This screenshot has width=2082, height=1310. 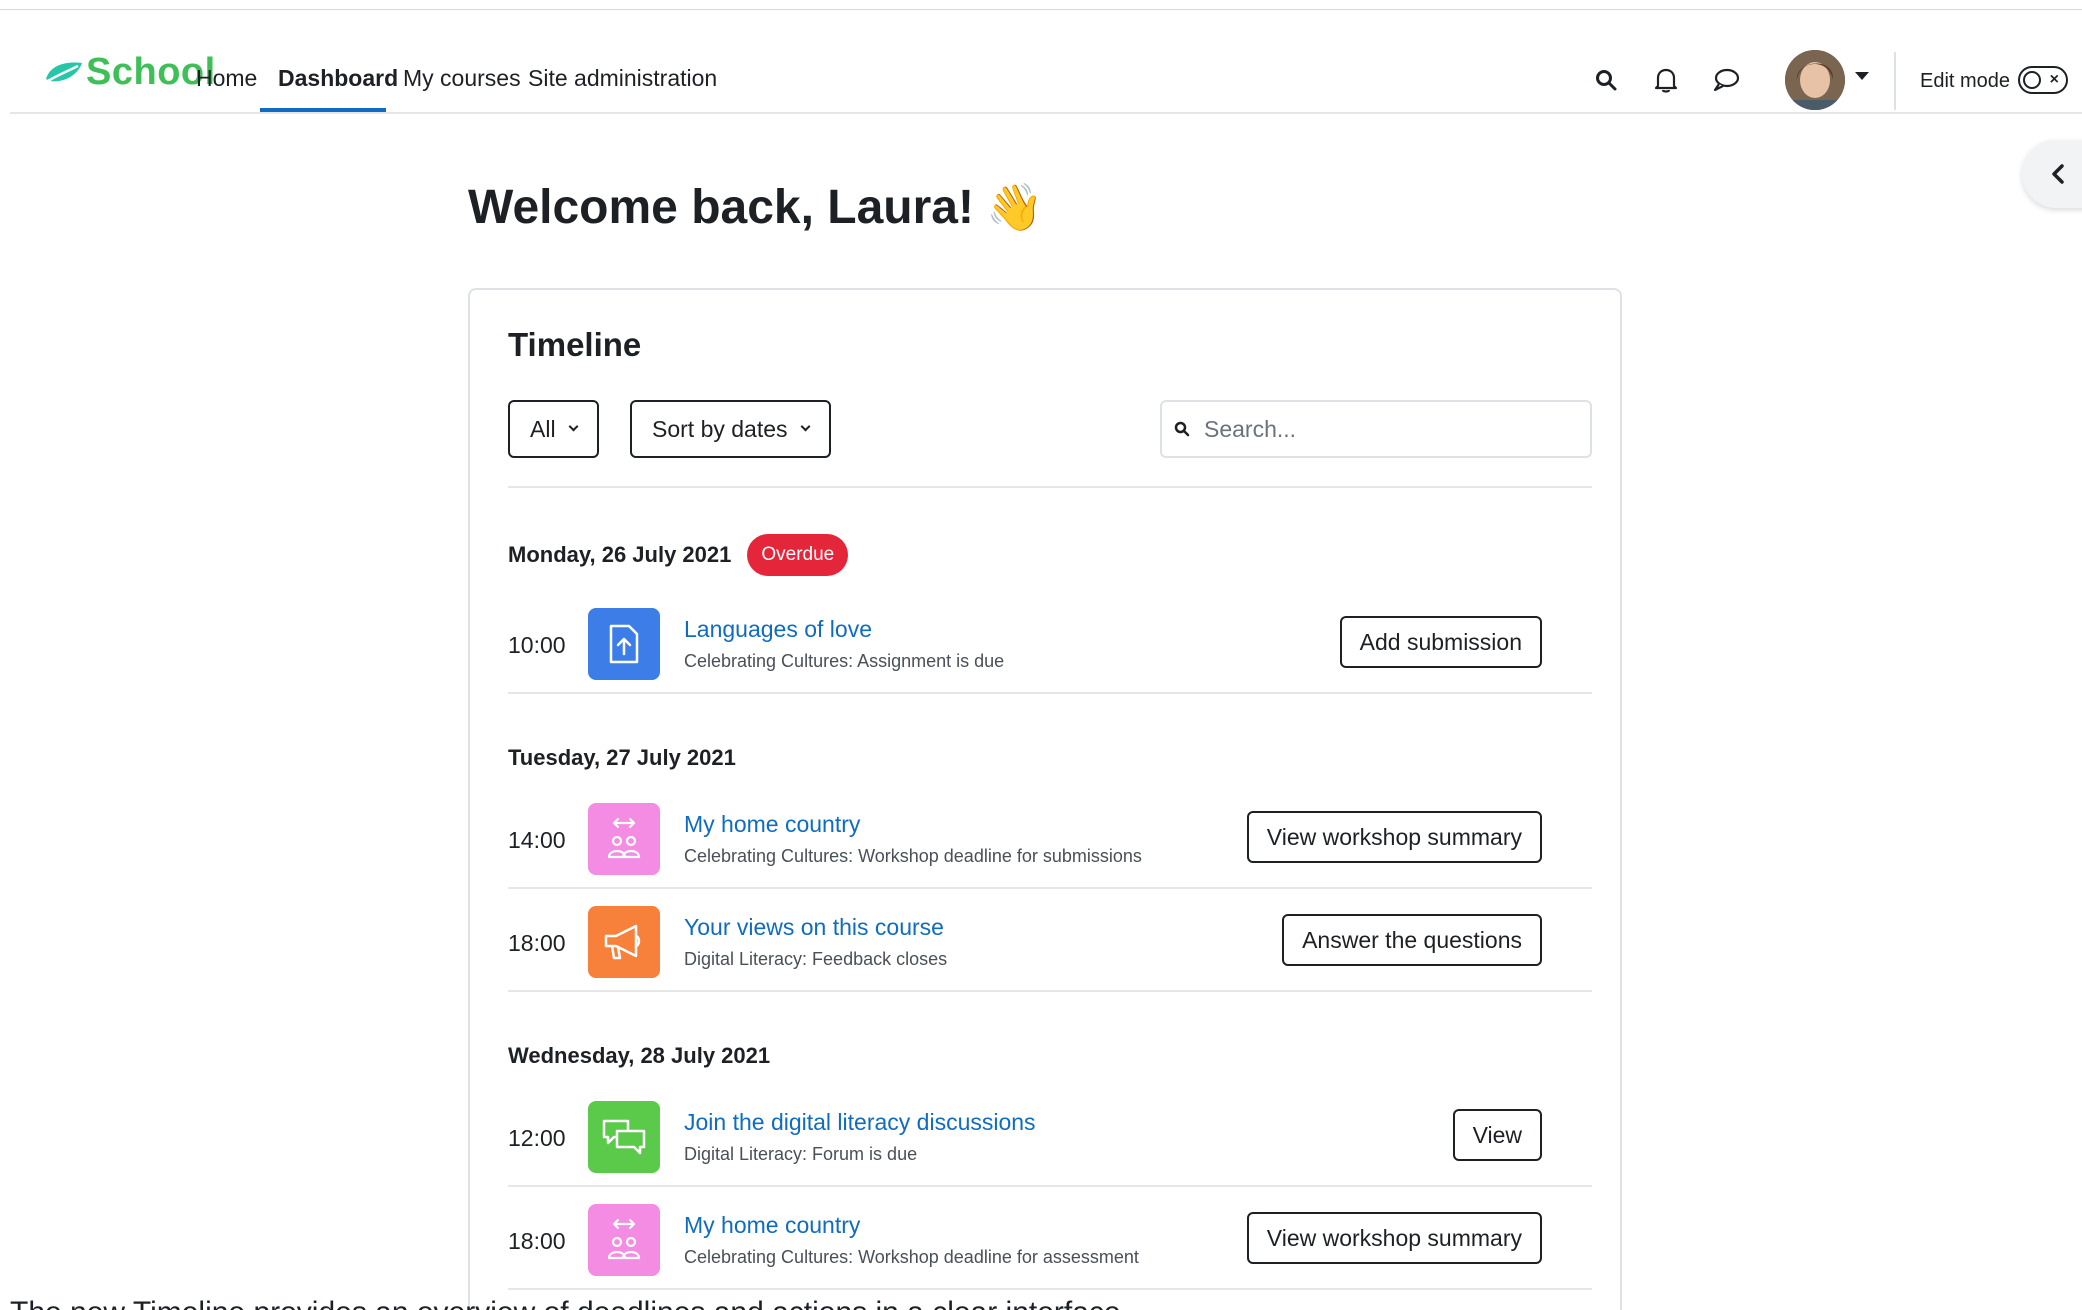 I want to click on waving-hand-icon: 👋, so click(x=1014, y=207).